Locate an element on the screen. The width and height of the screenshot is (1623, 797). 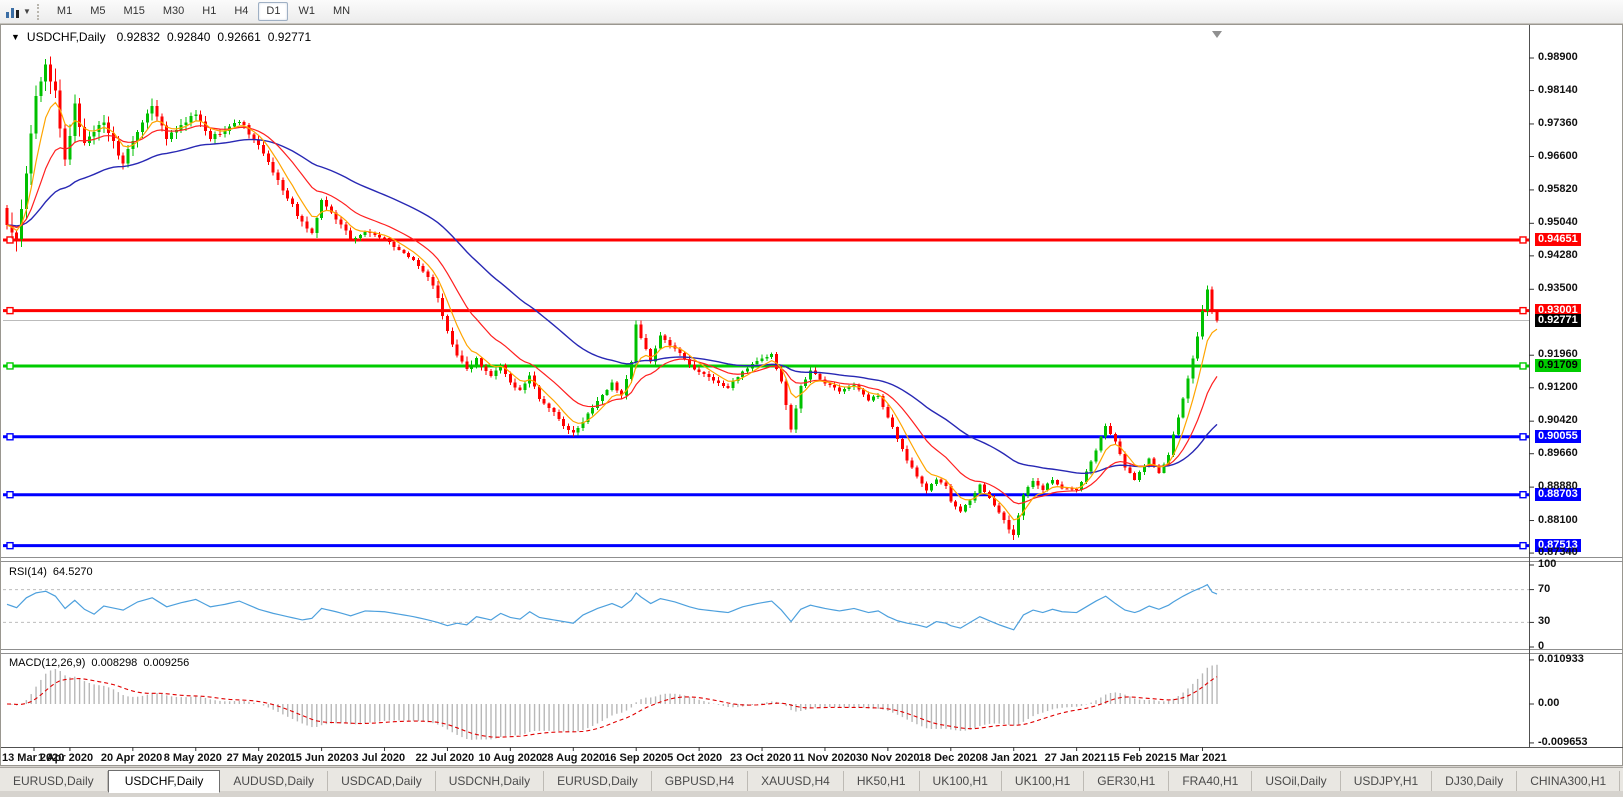
date-axis-label: 30 Nov 2020 is located at coordinates (887, 758).